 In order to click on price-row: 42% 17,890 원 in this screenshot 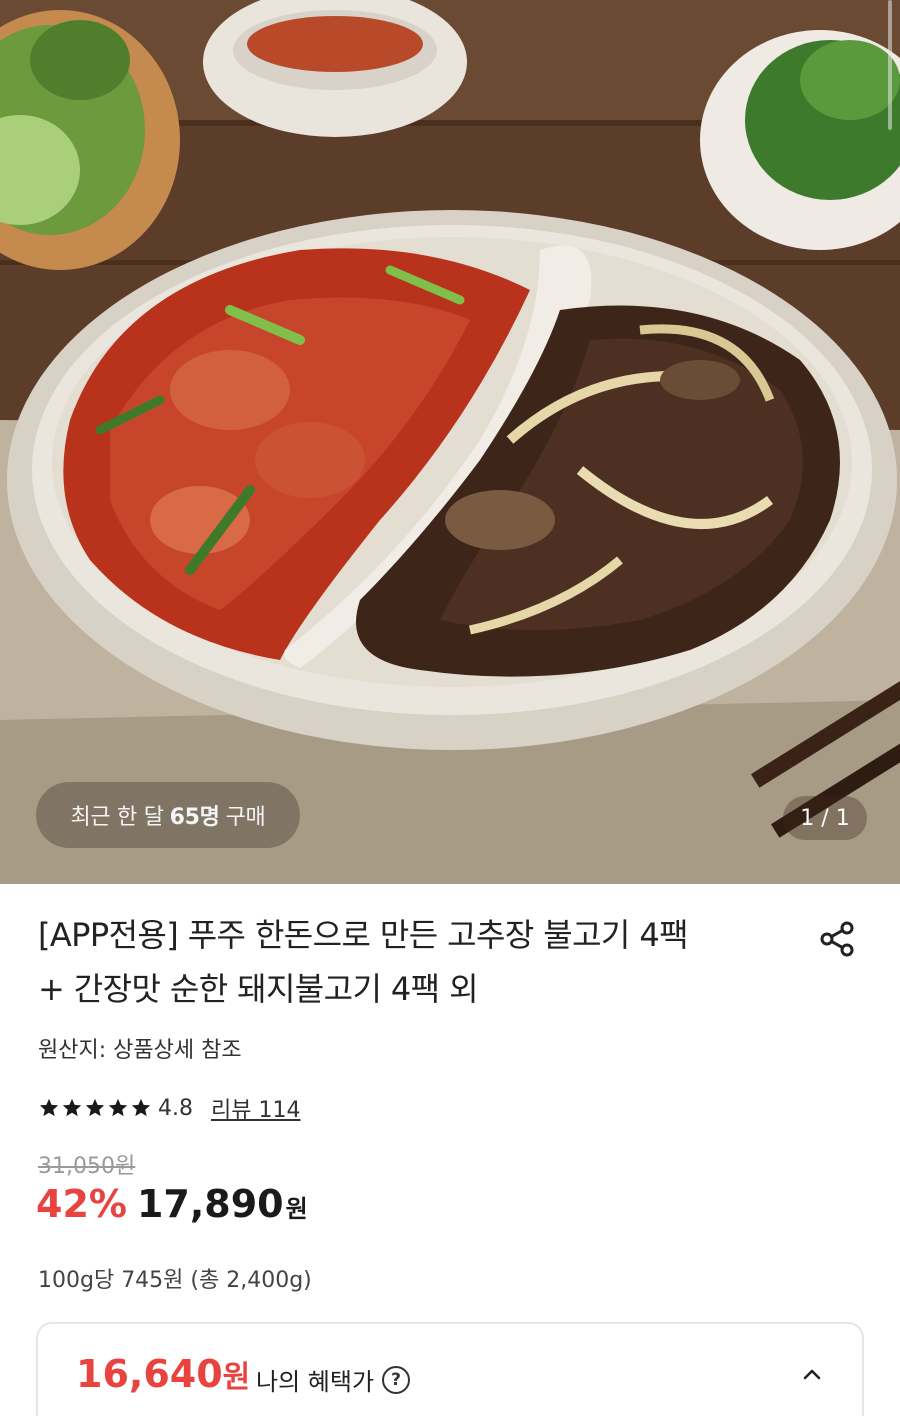, I will do `click(172, 1210)`.